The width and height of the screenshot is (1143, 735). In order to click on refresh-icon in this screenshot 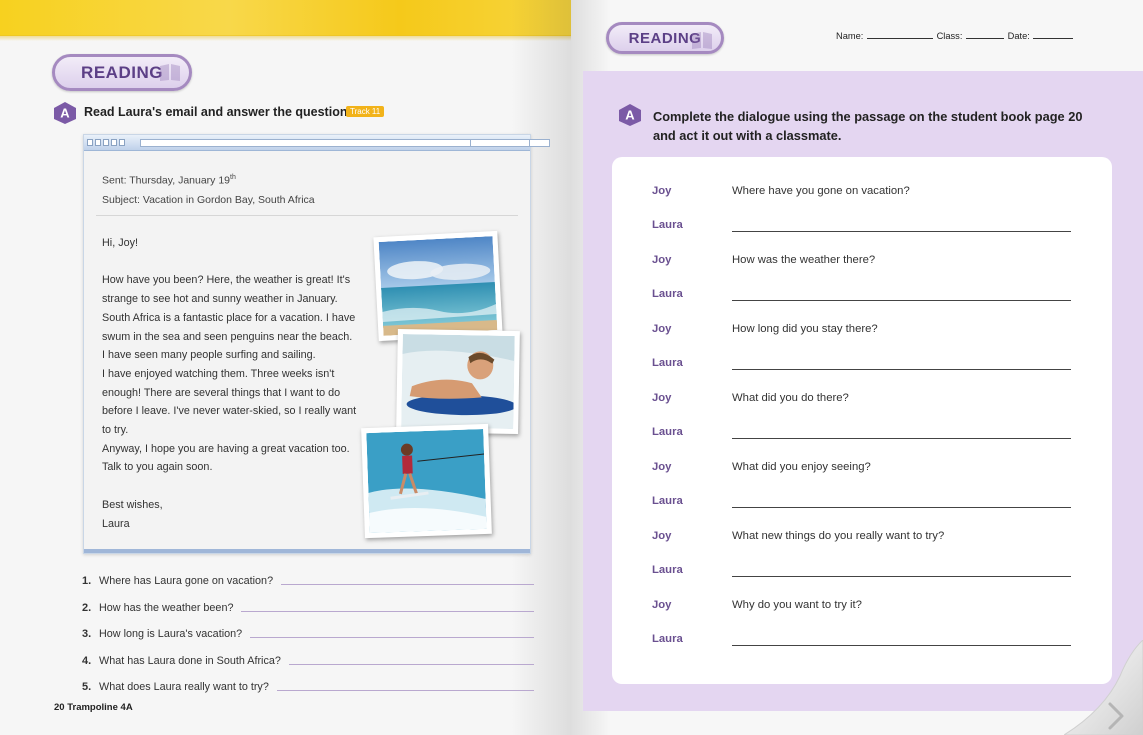, I will do `click(106, 142)`.